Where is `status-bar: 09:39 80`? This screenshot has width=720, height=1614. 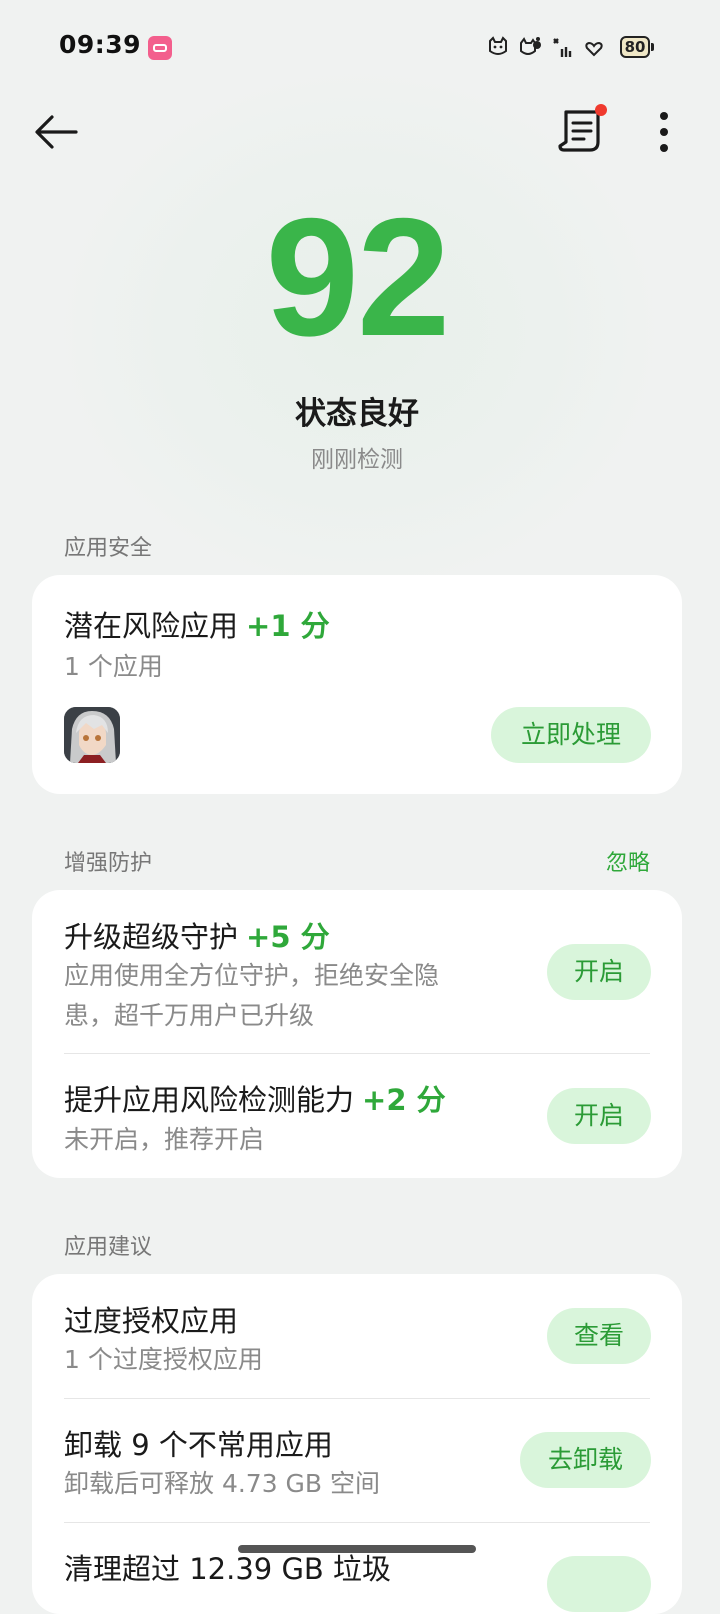 status-bar: 09:39 80 is located at coordinates (360, 47).